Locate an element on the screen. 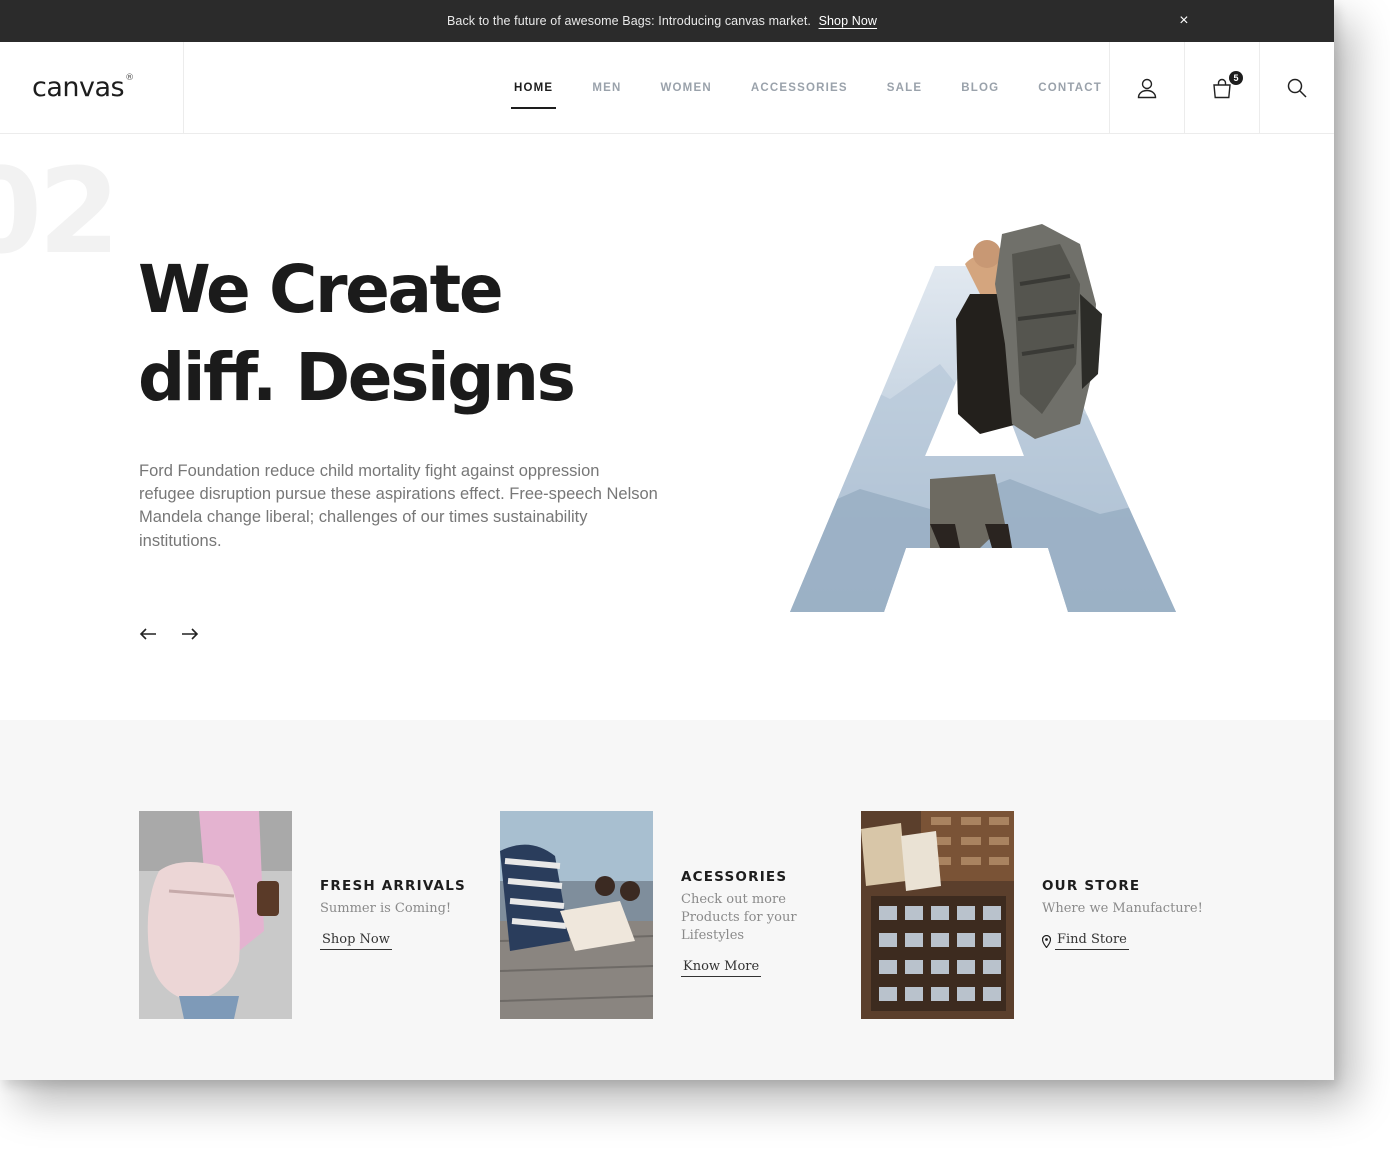 This screenshot has width=1390, height=1172. nav-item-home: HOME is located at coordinates (533, 93).